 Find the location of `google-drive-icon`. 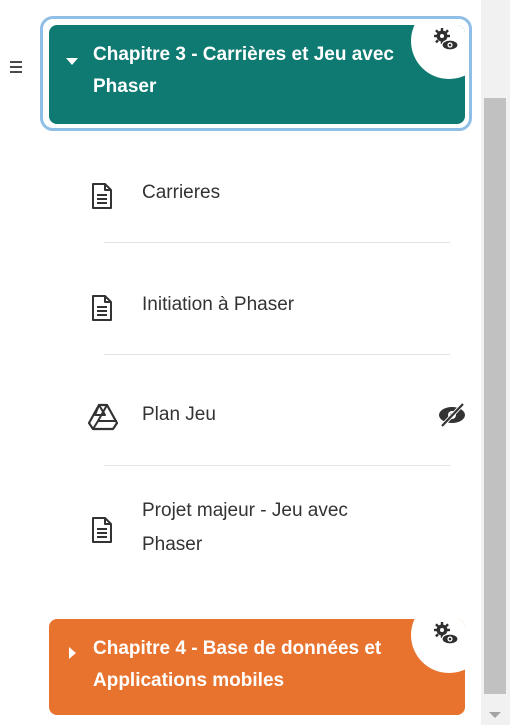

google-drive-icon is located at coordinates (103, 417).